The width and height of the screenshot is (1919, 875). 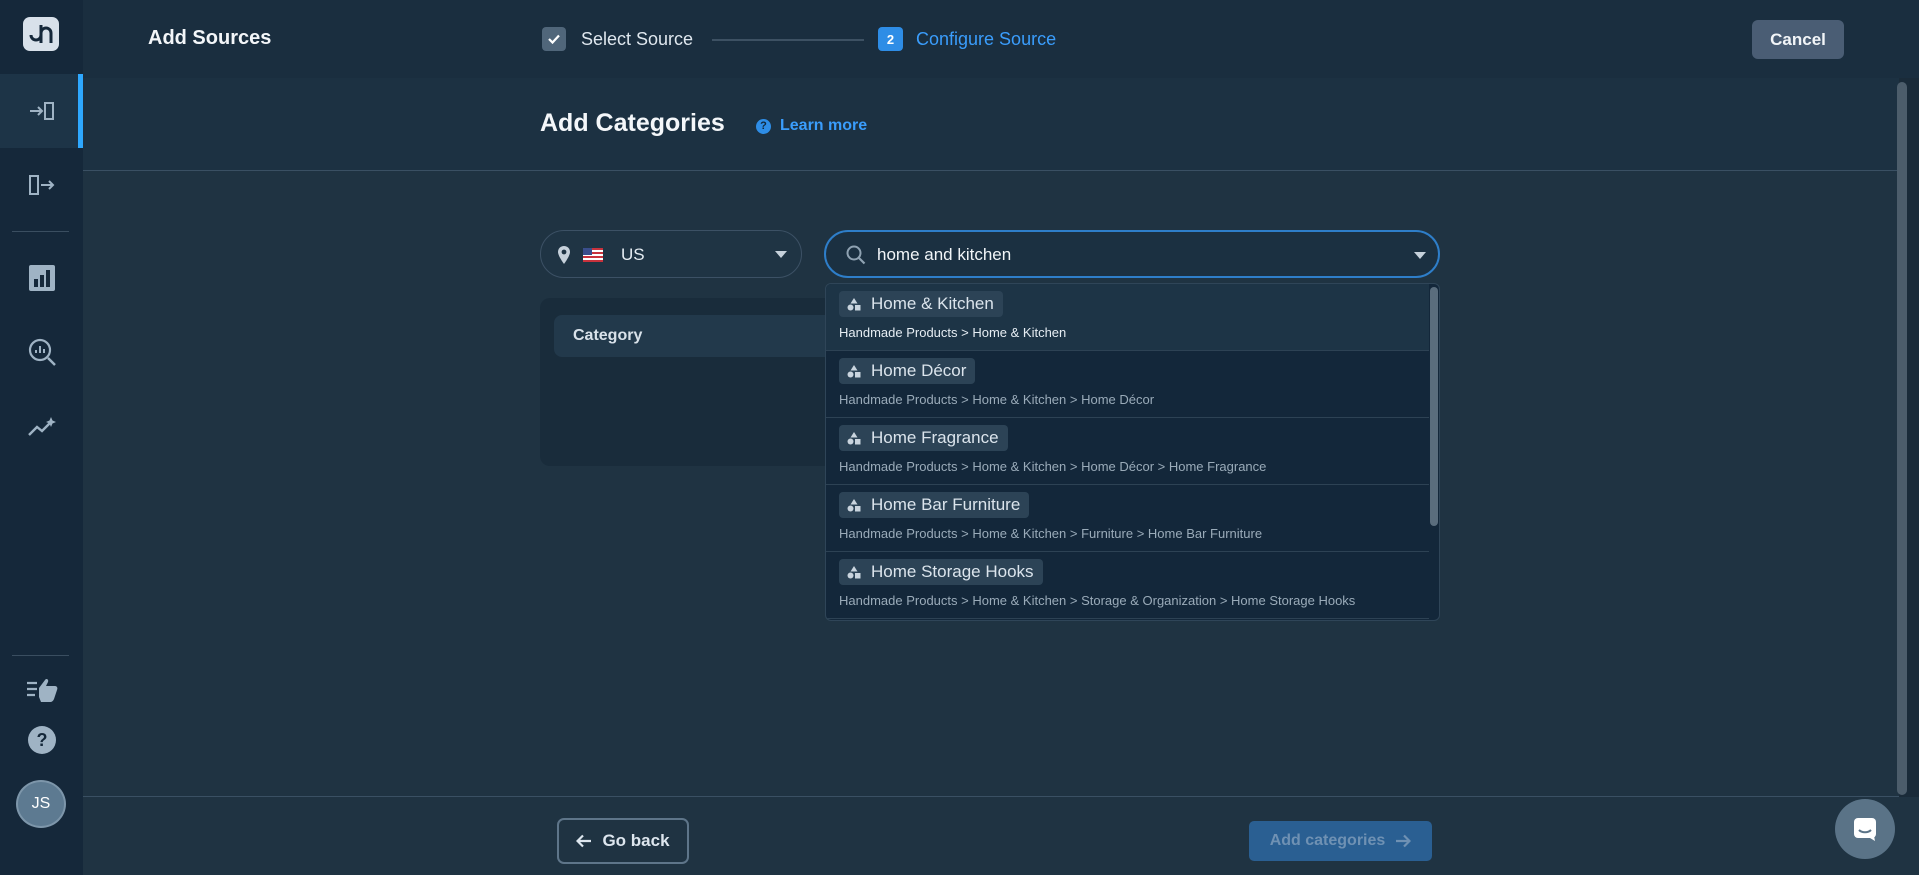 What do you see at coordinates (856, 255) in the screenshot?
I see `search-icon` at bounding box center [856, 255].